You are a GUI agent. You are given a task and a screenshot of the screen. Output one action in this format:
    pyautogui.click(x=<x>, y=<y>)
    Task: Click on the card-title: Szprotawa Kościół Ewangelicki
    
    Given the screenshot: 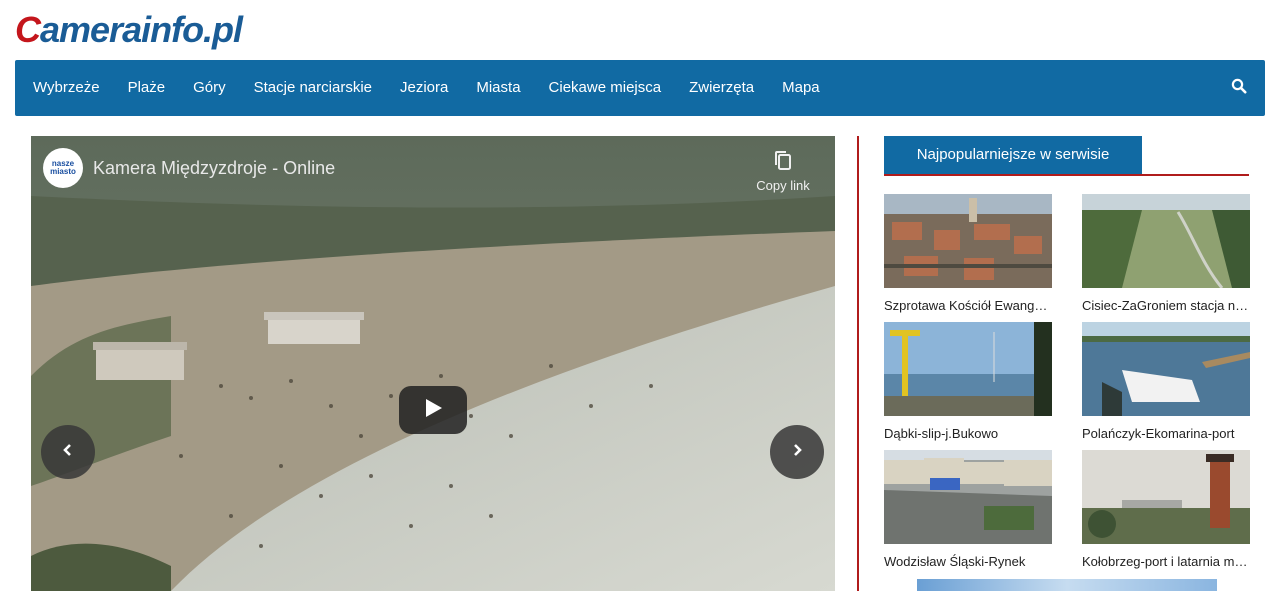 What is the action you would take?
    pyautogui.click(x=968, y=305)
    